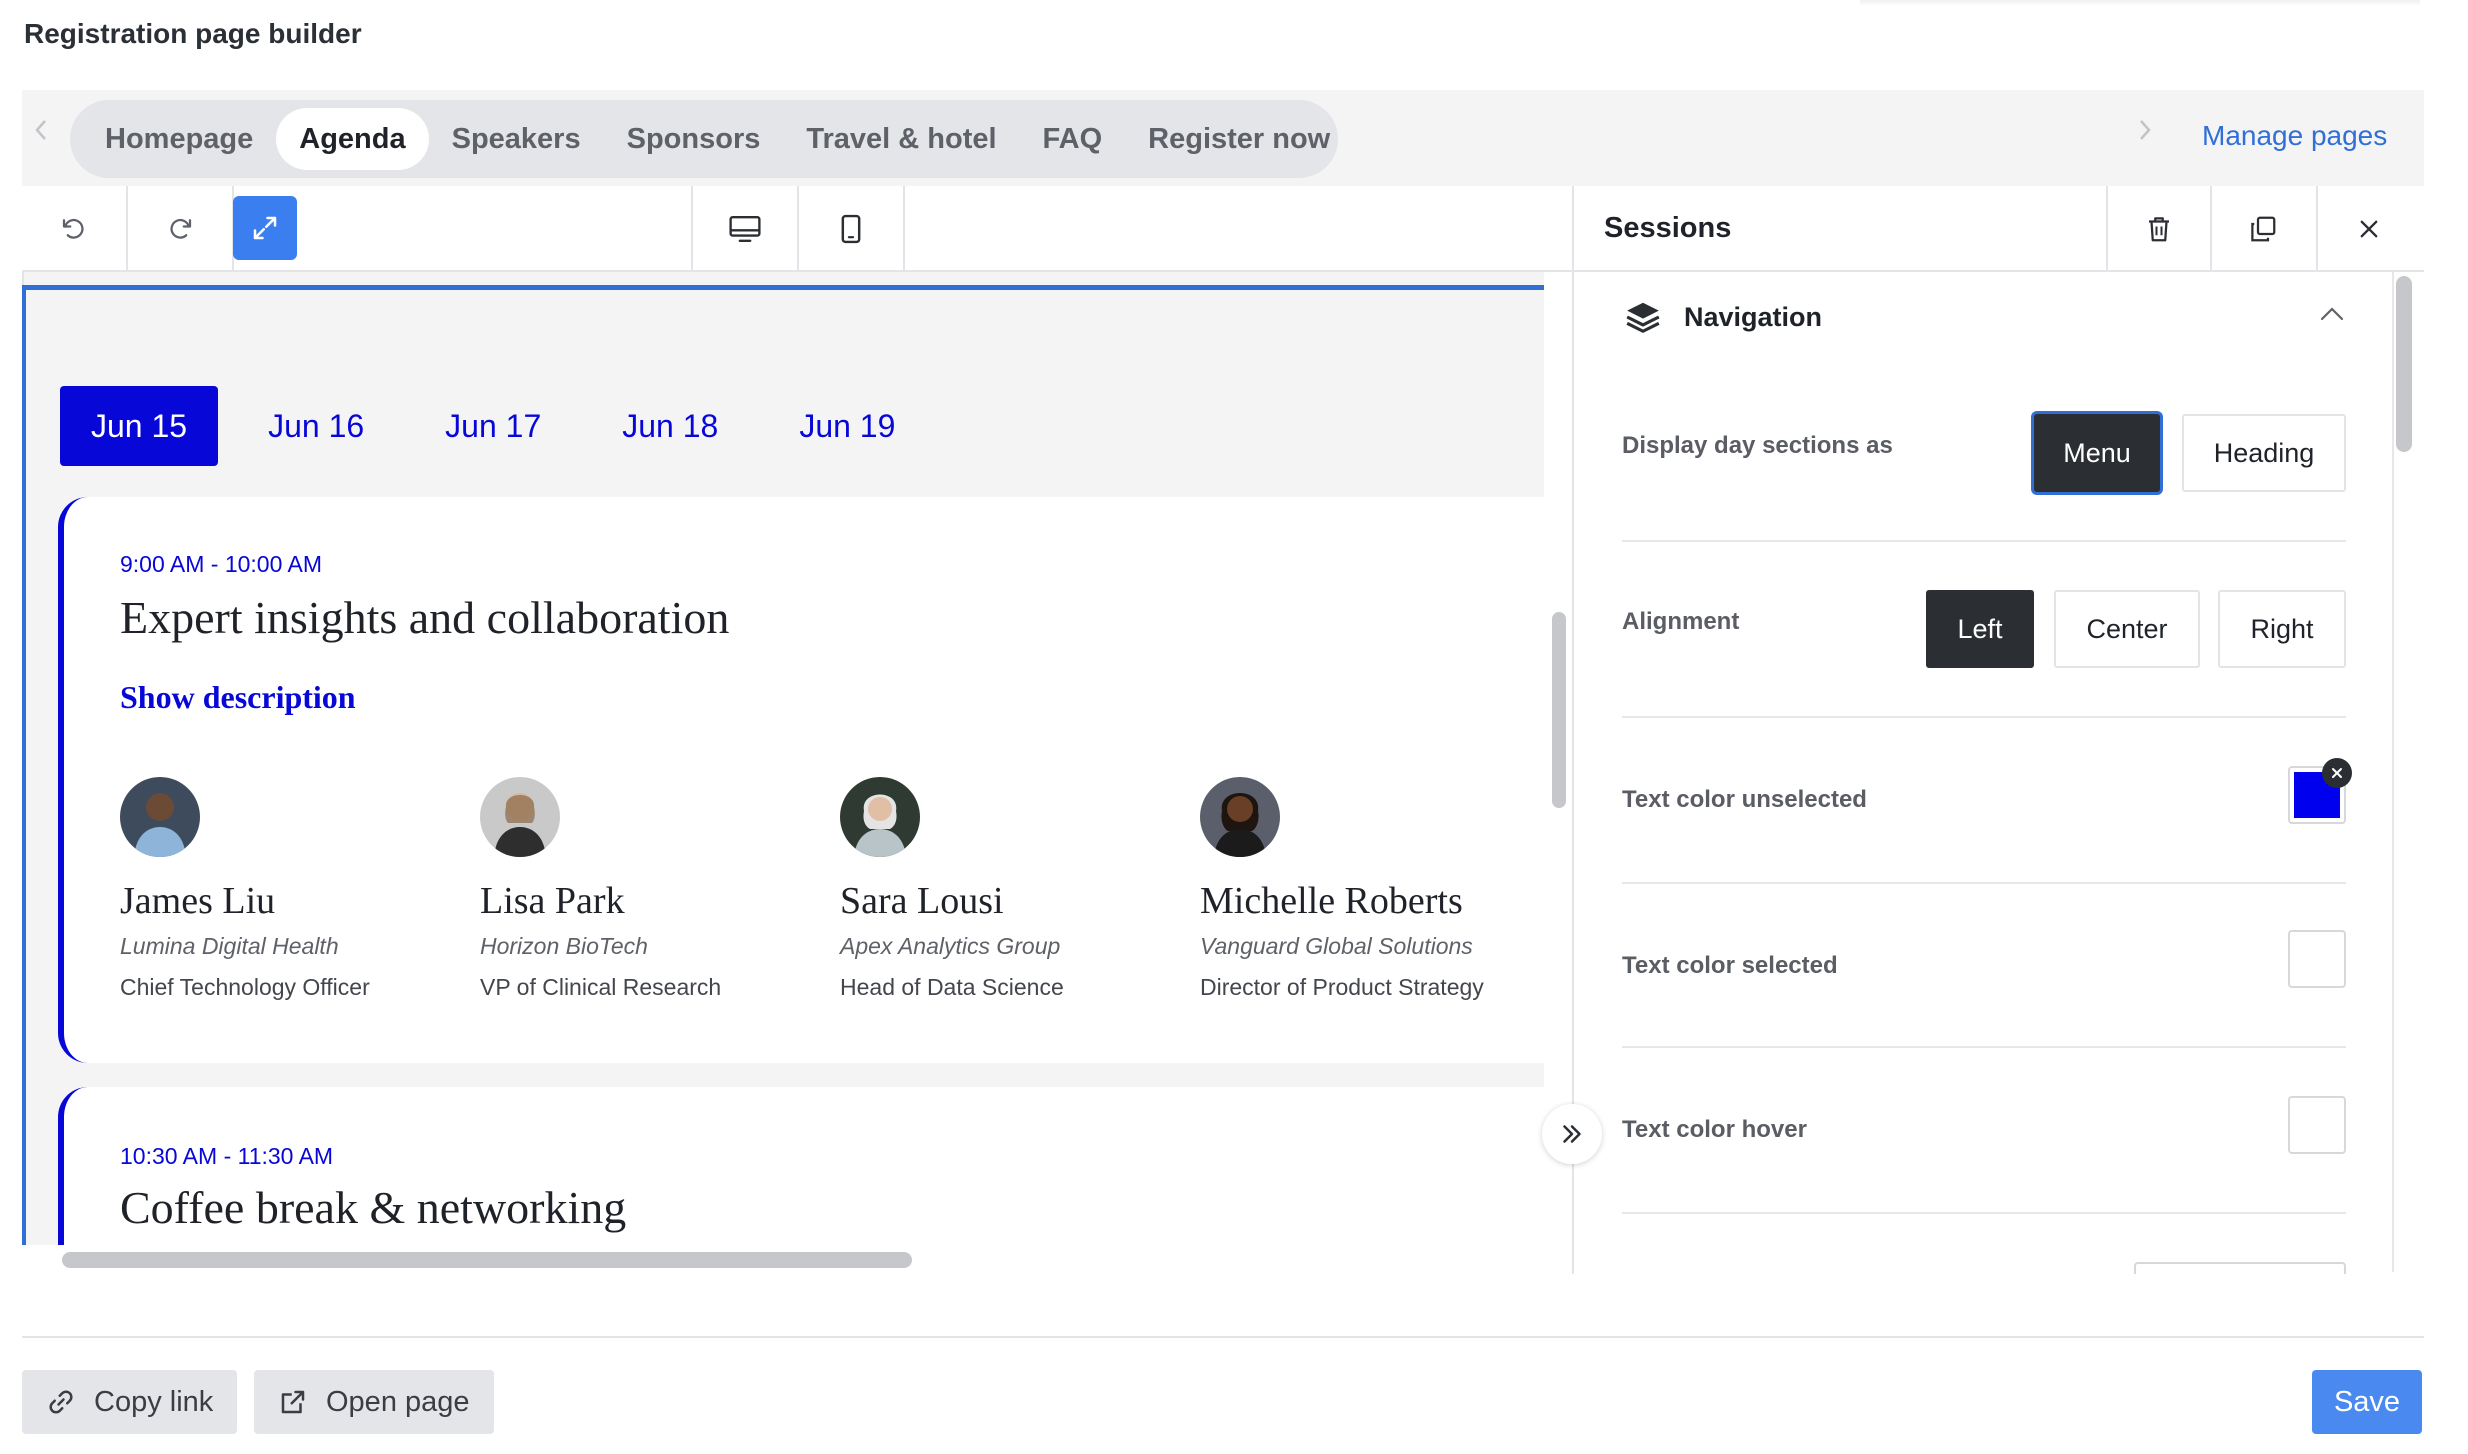 This screenshot has height=1454, width=2468. Describe the element at coordinates (552, 901) in the screenshot. I see `speaker-name: Lisa Park` at that location.